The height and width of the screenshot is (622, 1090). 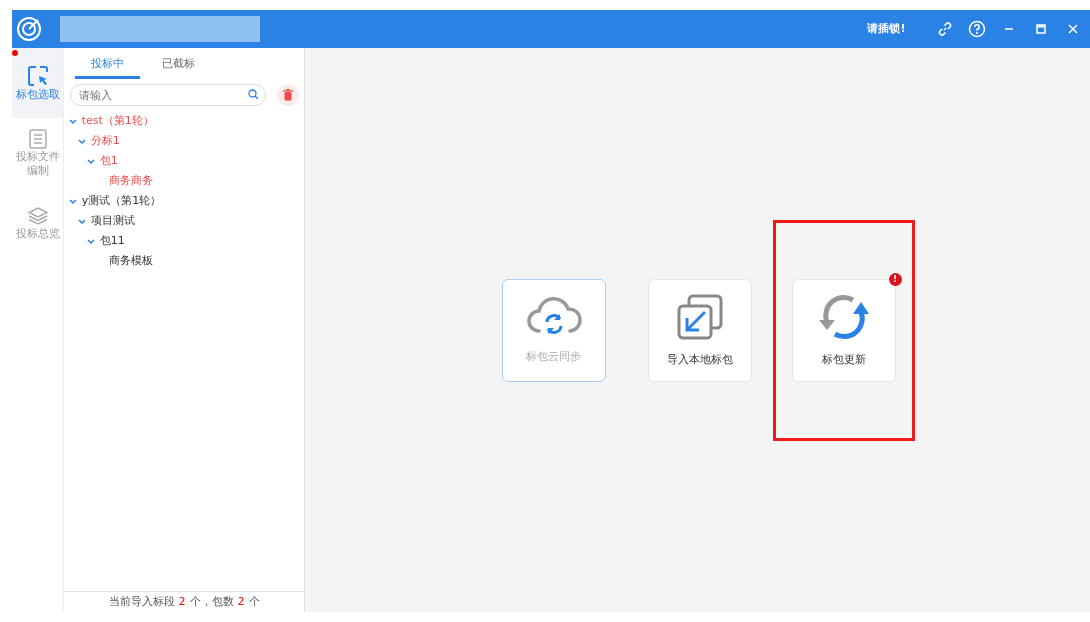 What do you see at coordinates (178, 63) in the screenshot?
I see `tab: 已截标` at bounding box center [178, 63].